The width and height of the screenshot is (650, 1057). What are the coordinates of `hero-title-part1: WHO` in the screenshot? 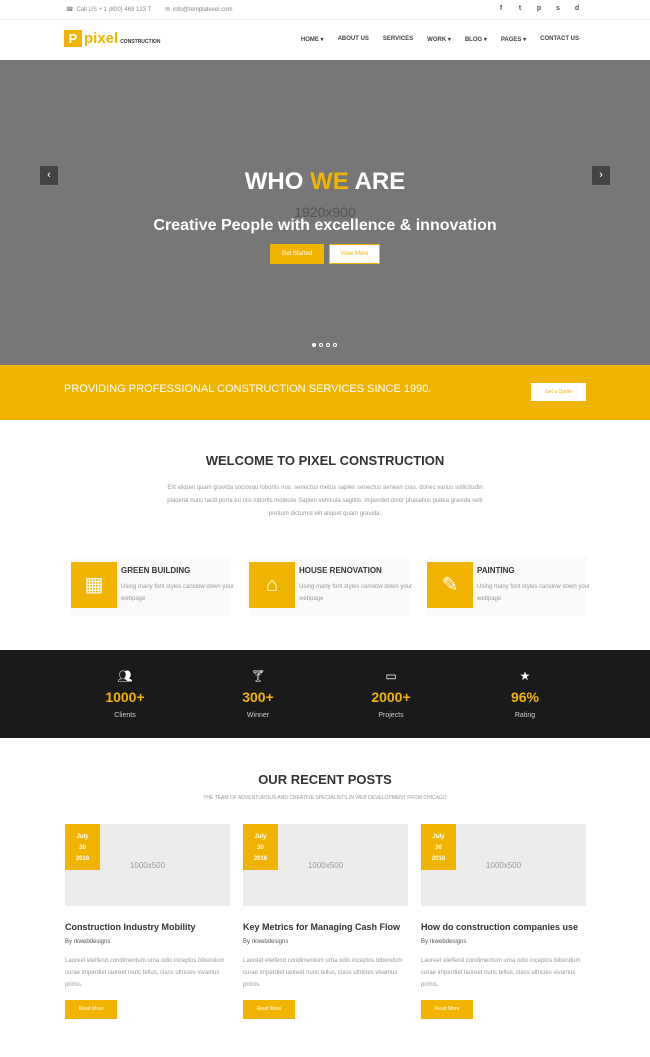 It's located at (277, 181).